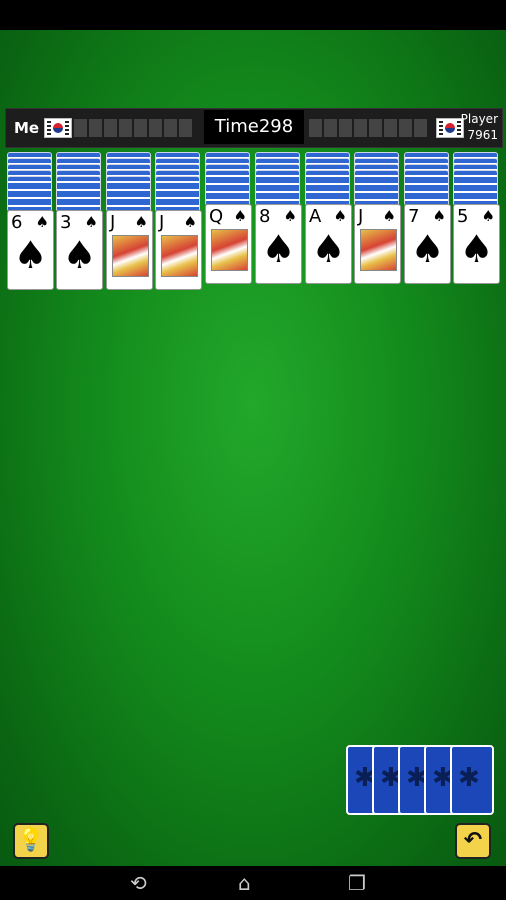  What do you see at coordinates (27, 128) in the screenshot?
I see `me-label: Me` at bounding box center [27, 128].